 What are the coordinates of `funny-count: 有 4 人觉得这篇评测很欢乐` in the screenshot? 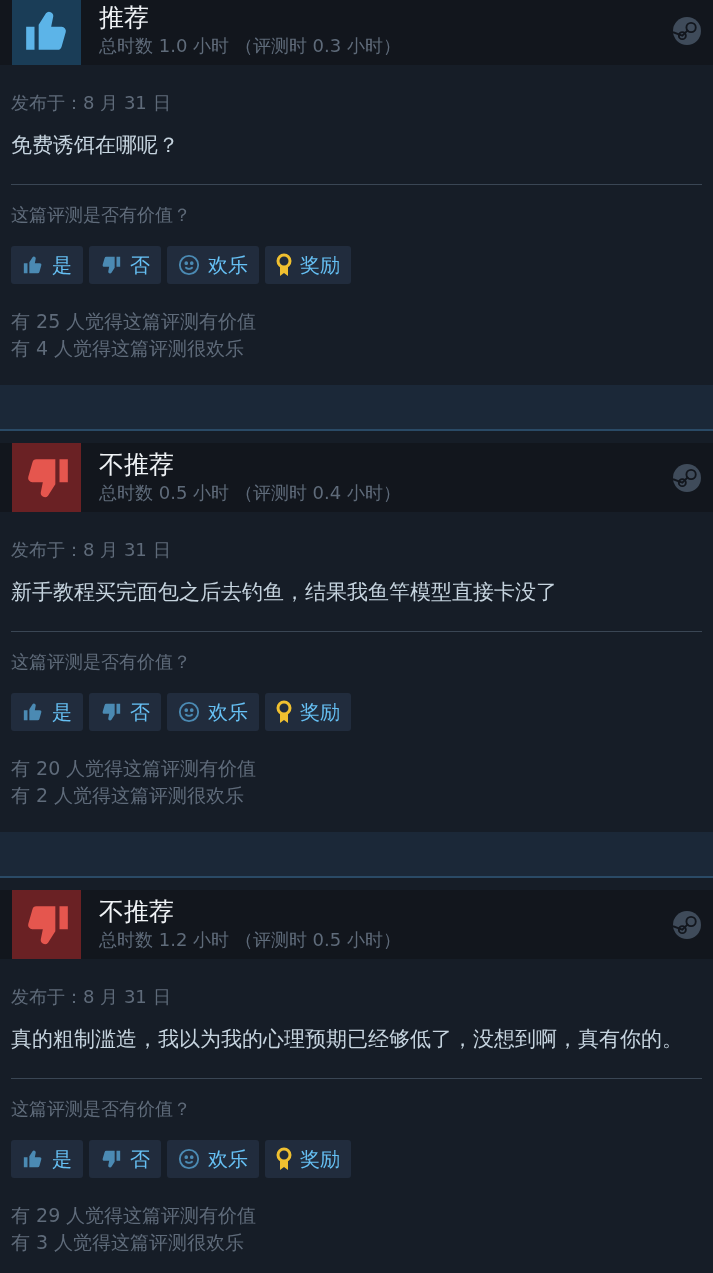 It's located at (128, 348).